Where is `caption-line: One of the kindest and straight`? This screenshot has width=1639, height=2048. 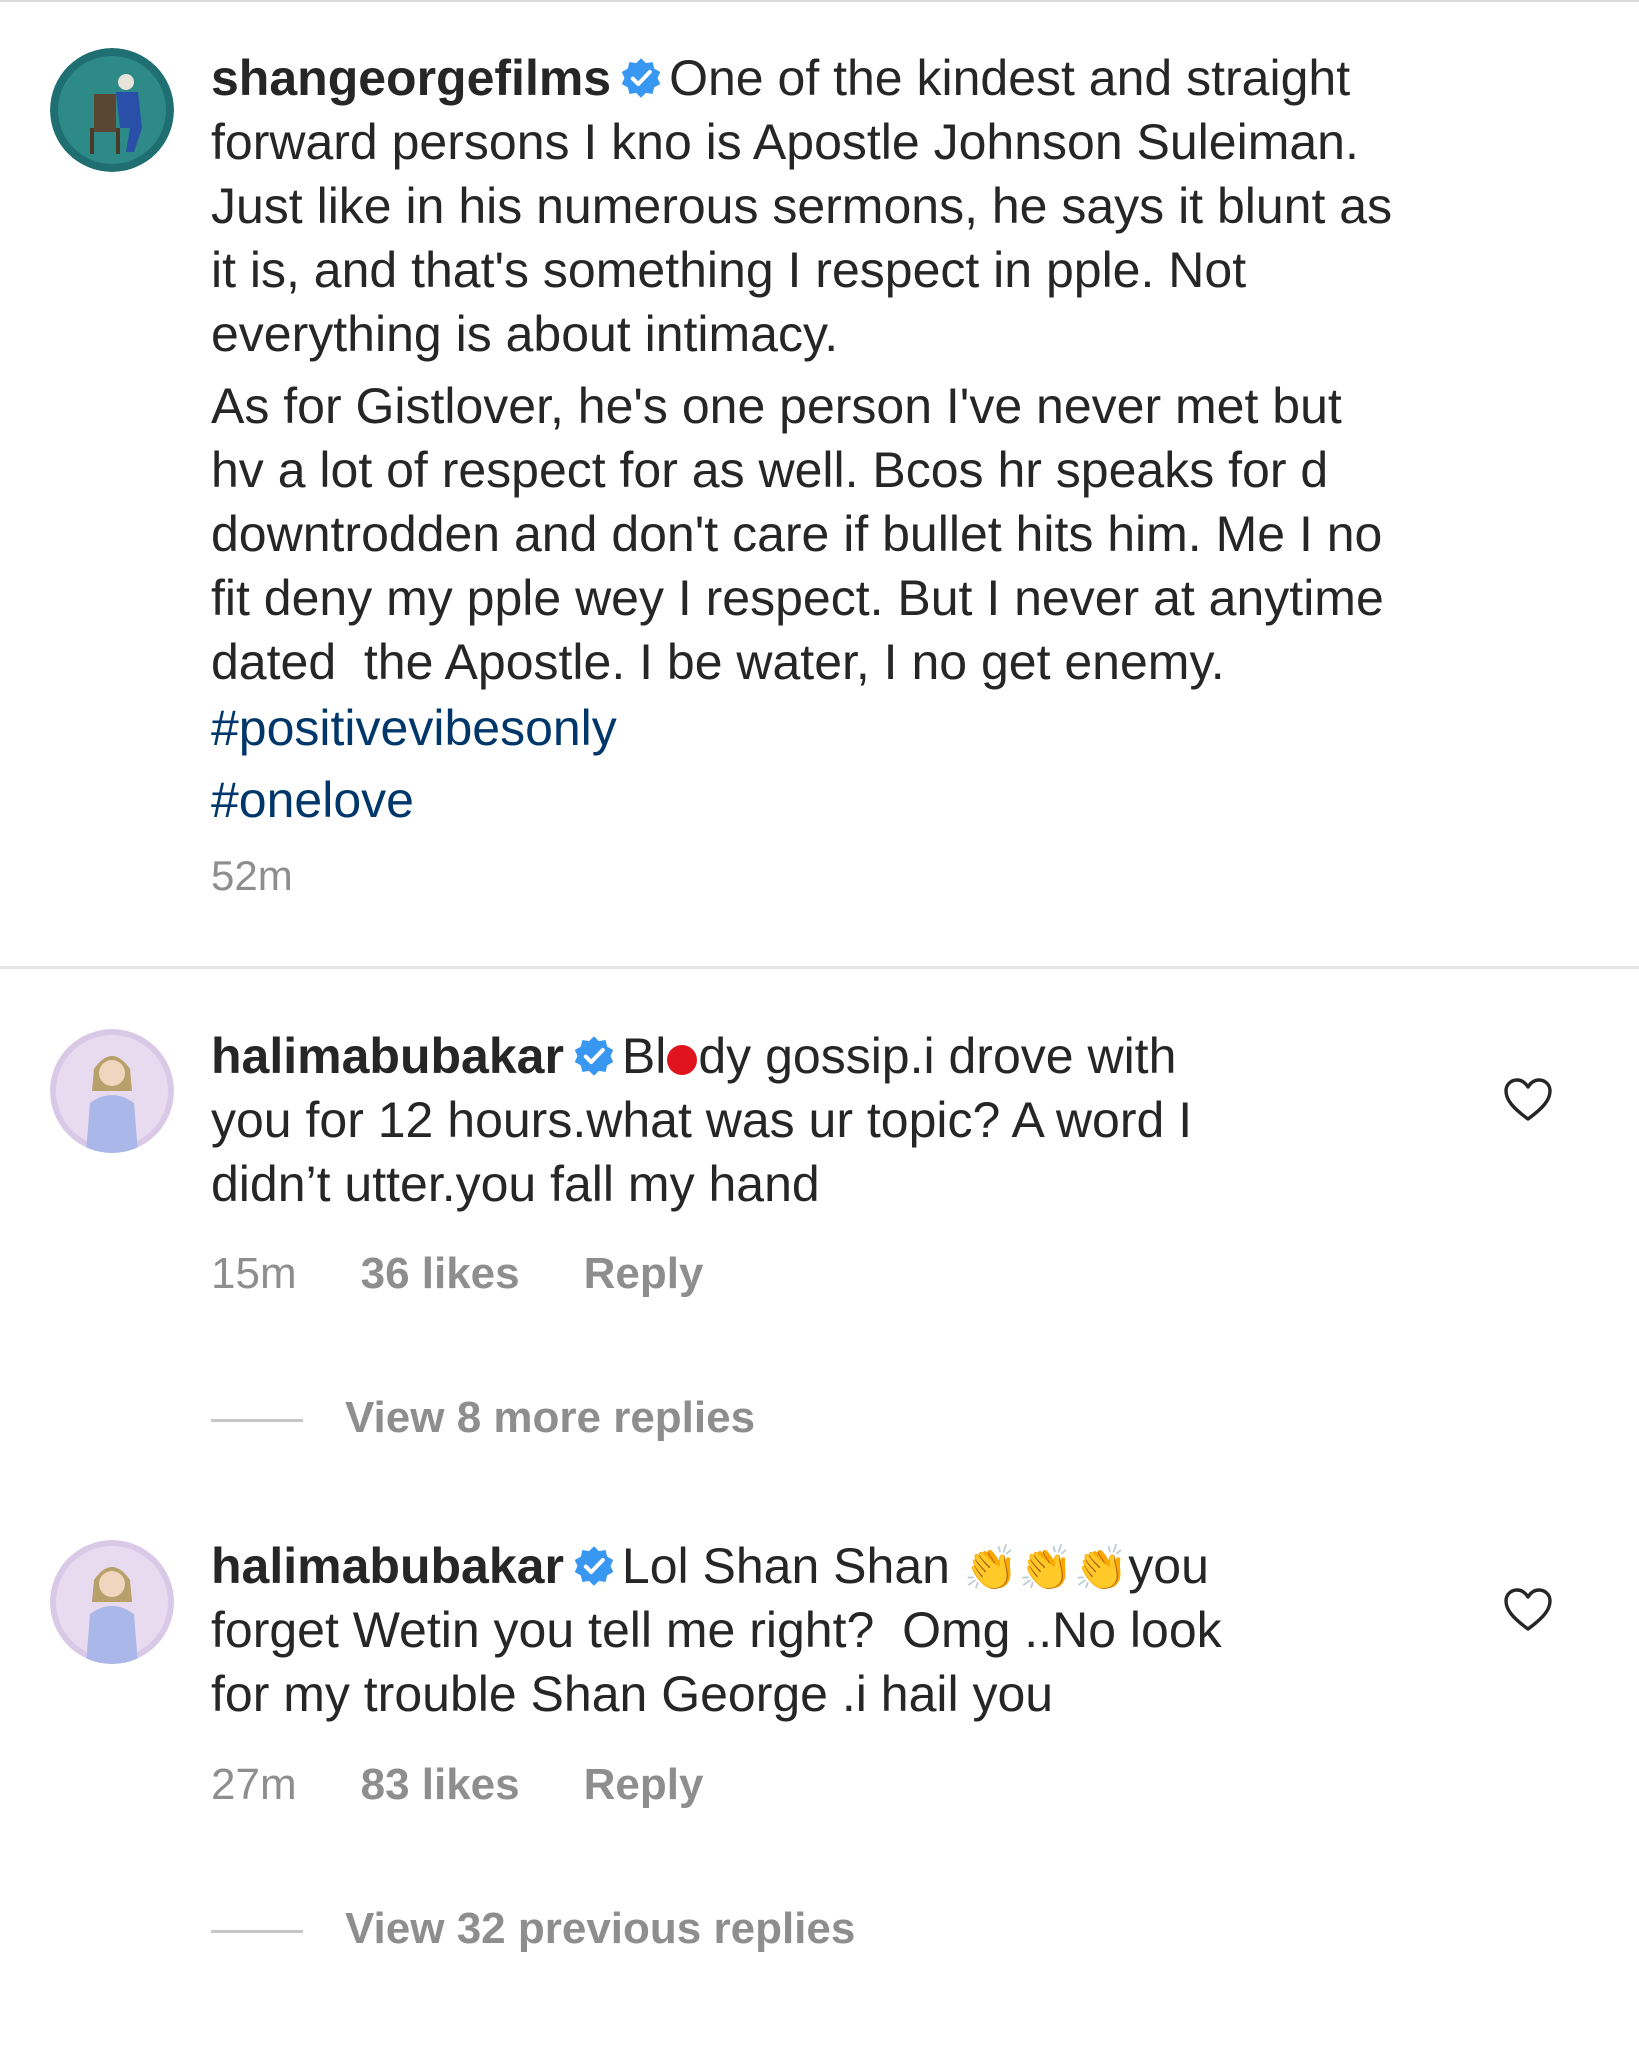 caption-line: One of the kindest and straight is located at coordinates (1010, 78).